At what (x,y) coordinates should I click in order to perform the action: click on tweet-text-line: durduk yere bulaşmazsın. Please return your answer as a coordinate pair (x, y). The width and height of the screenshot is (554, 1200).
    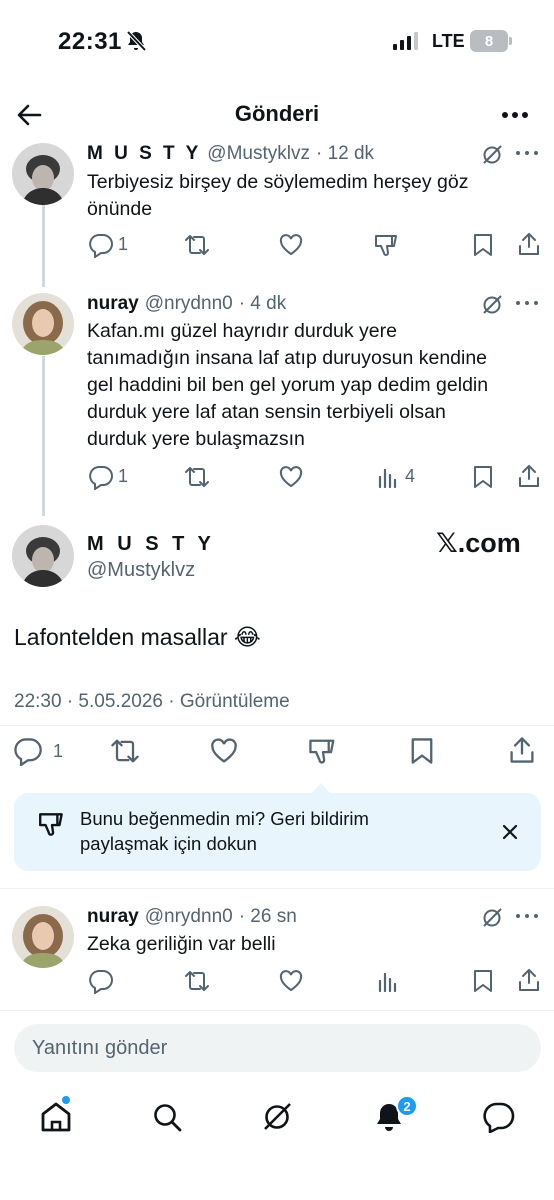
    Looking at the image, I should click on (196, 439).